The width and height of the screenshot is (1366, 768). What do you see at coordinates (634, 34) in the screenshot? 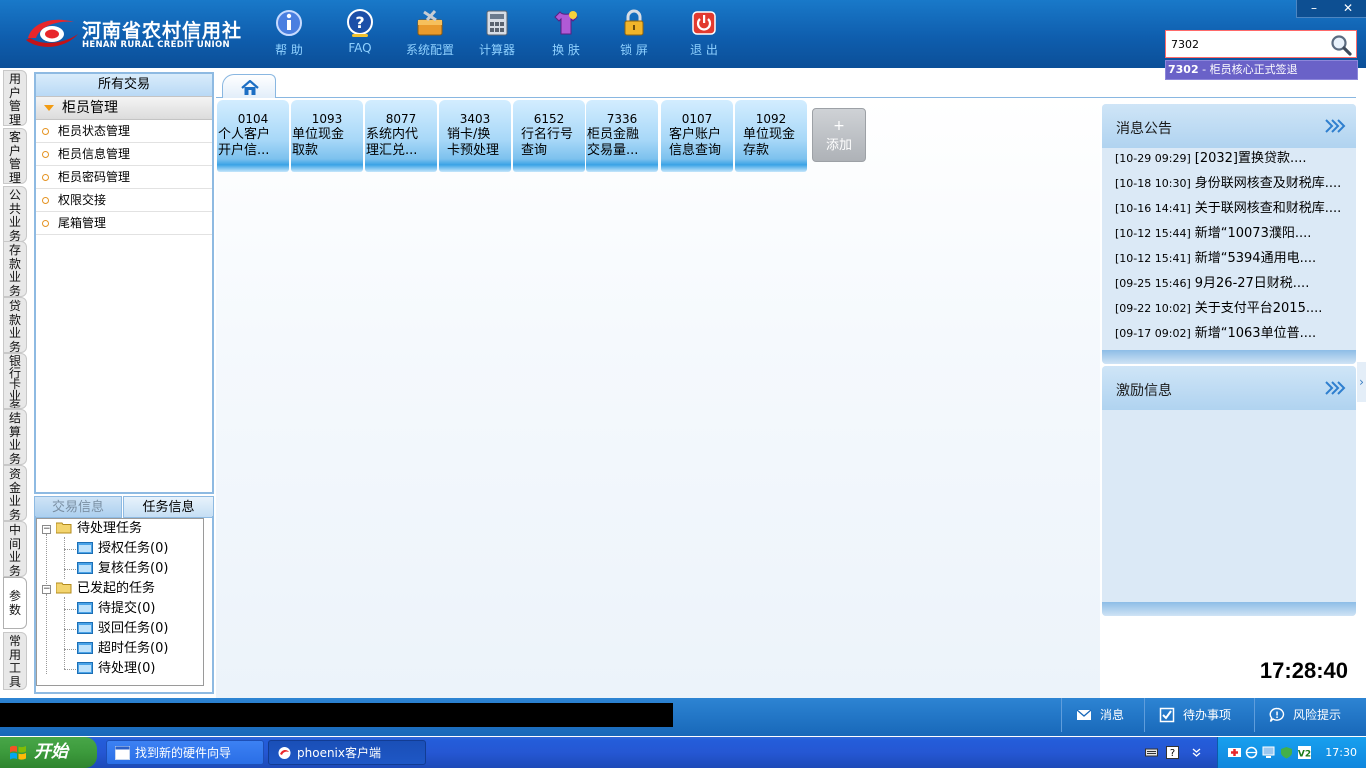
I see `lock-screen-button: 锁 屏` at bounding box center [634, 34].